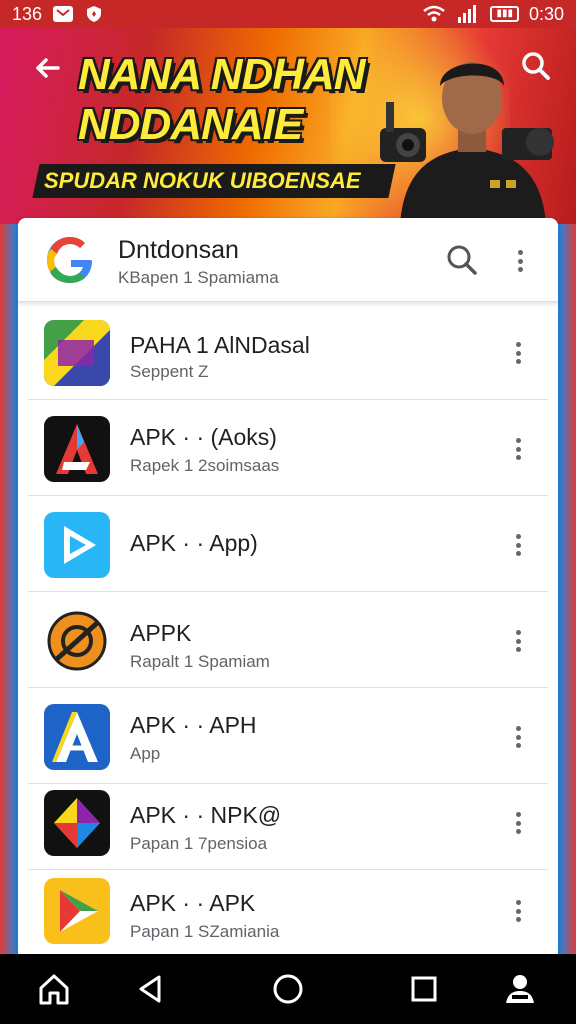 Image resolution: width=576 pixels, height=1024 pixels. What do you see at coordinates (202, 180) in the screenshot?
I see `banner-subtitle: SPUDAR NOKUK UIBOENSAE` at bounding box center [202, 180].